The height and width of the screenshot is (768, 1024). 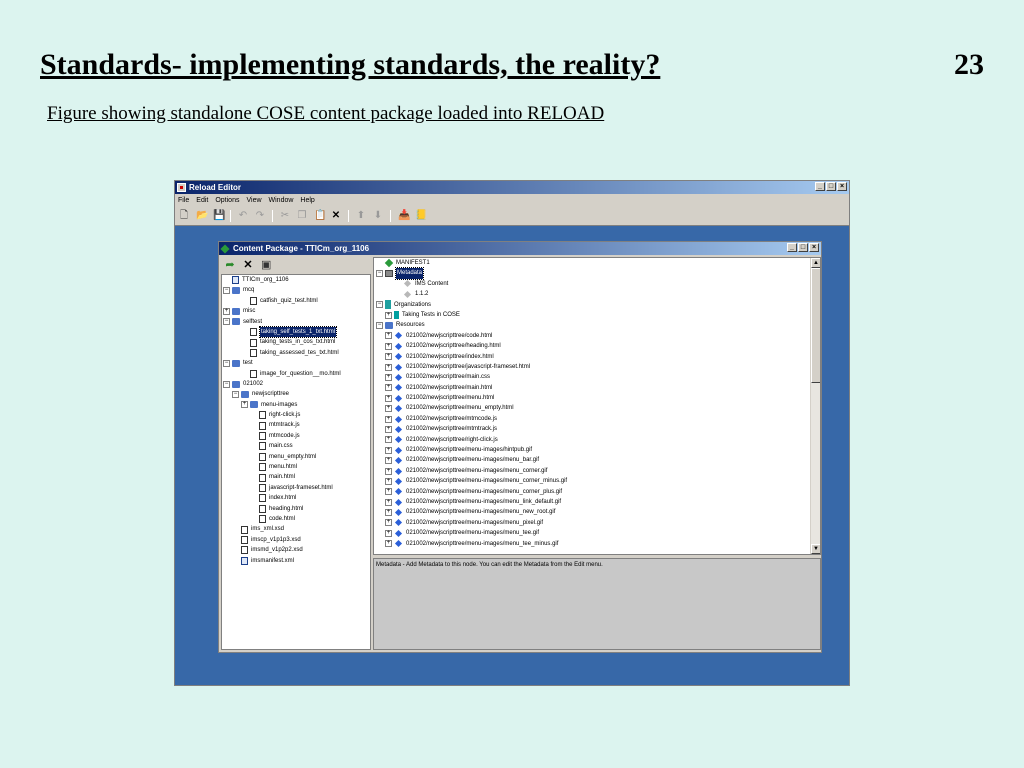 What do you see at coordinates (815, 549) in the screenshot?
I see `scroll-down-icon: ▼` at bounding box center [815, 549].